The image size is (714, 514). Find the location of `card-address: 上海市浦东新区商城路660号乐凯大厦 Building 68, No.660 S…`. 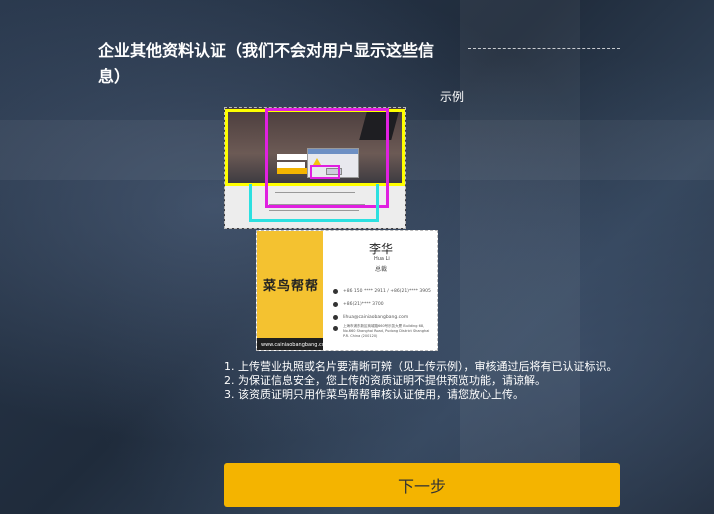

card-address: 上海市浦东新区商城路660号乐凯大厦 Building 68, No.660 S… is located at coordinates (386, 331).